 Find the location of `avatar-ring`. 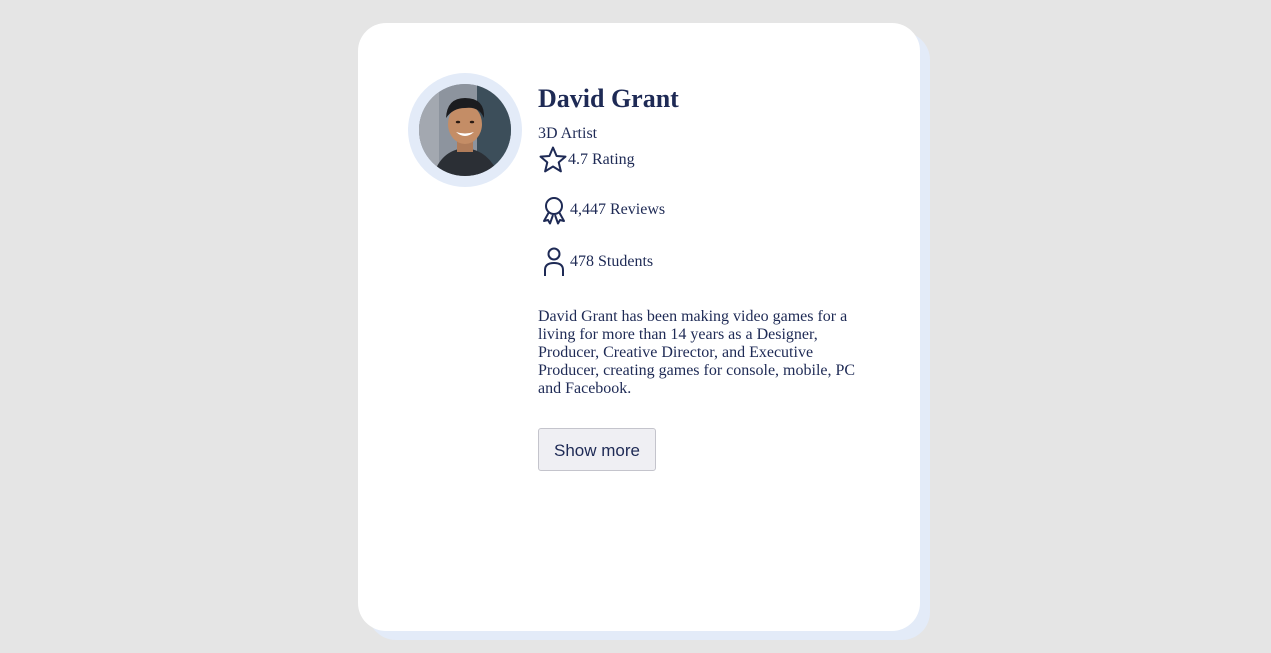

avatar-ring is located at coordinates (465, 130).